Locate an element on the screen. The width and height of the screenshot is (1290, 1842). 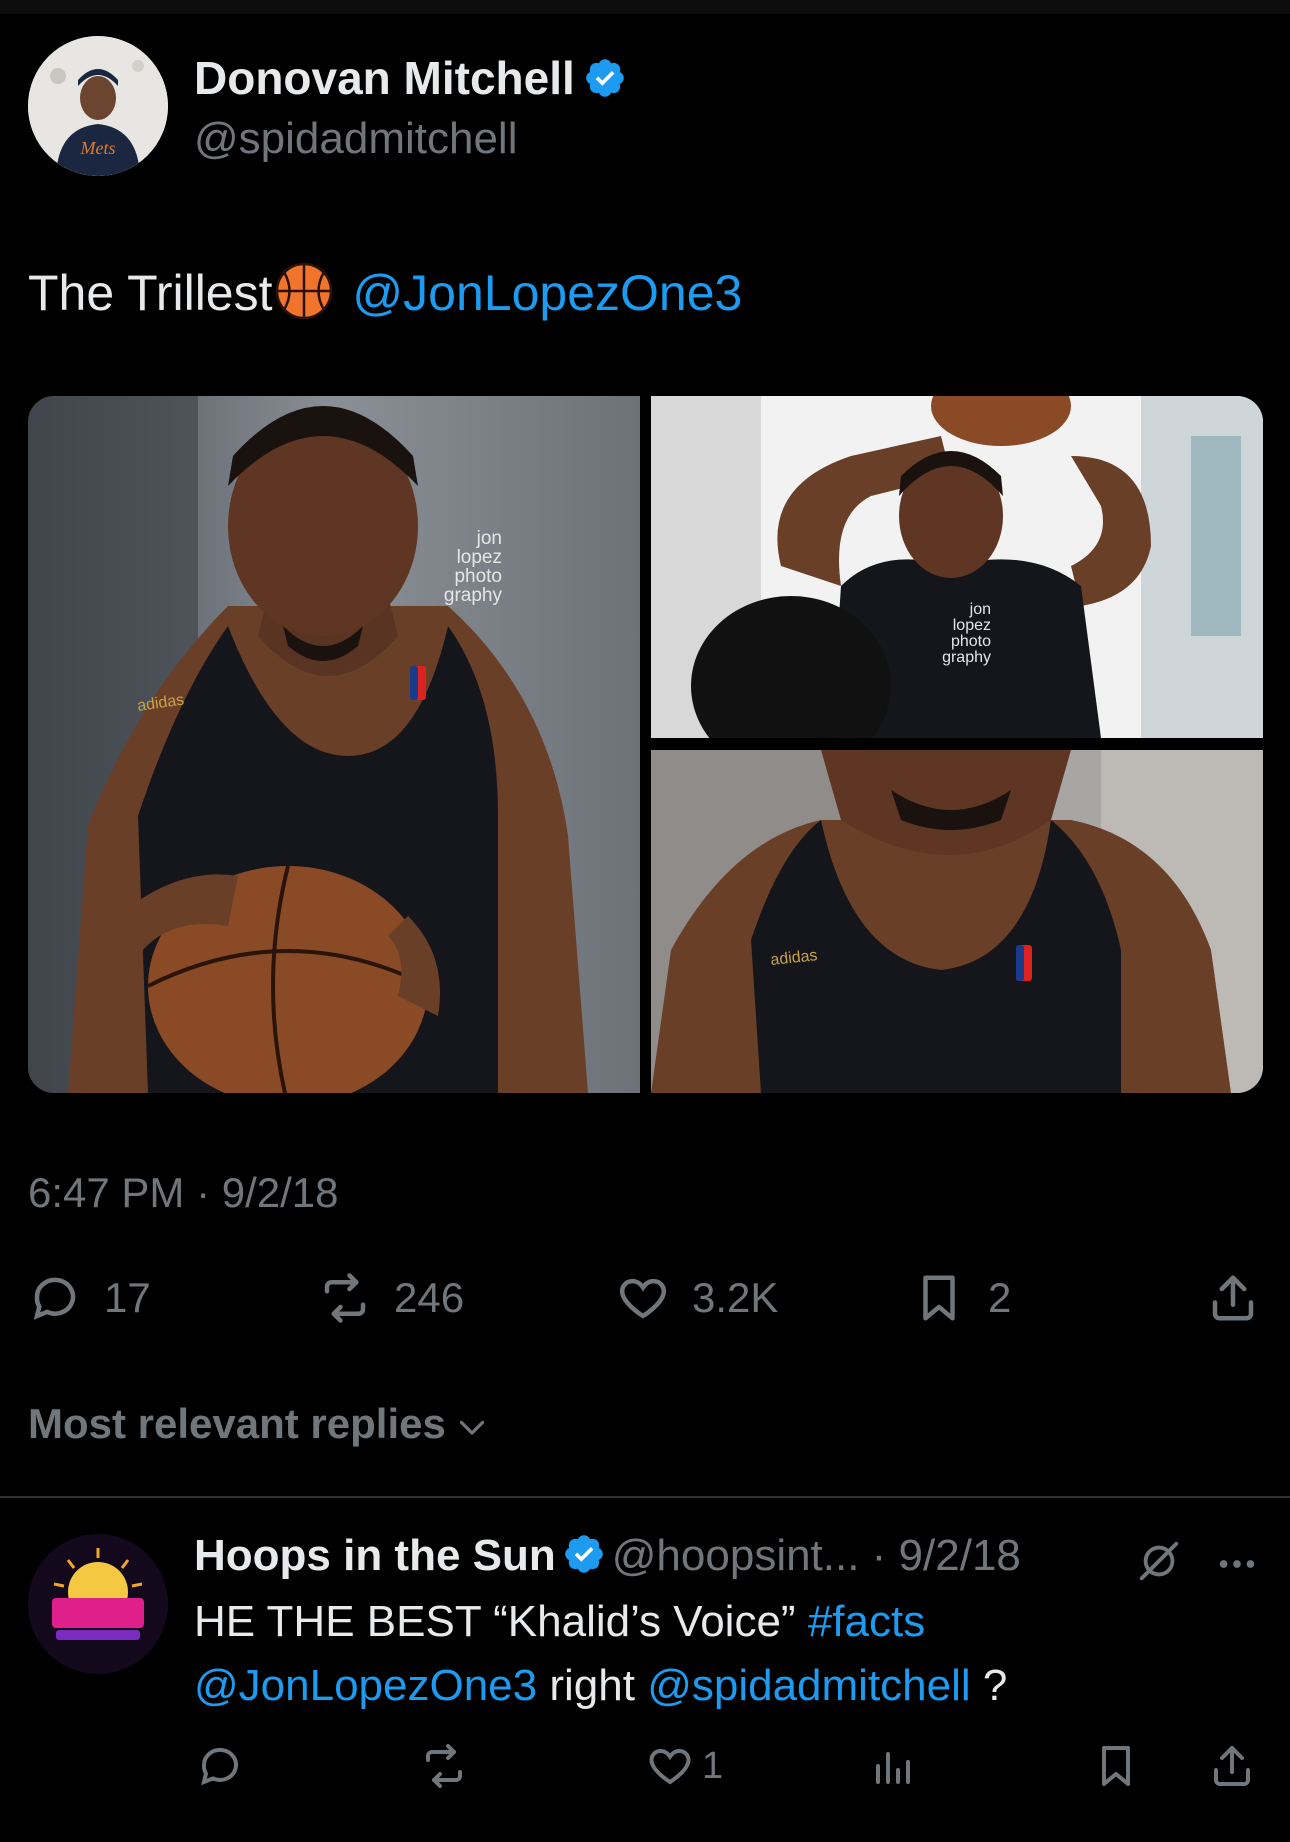
chevron-down-icon is located at coordinates (471, 1427).